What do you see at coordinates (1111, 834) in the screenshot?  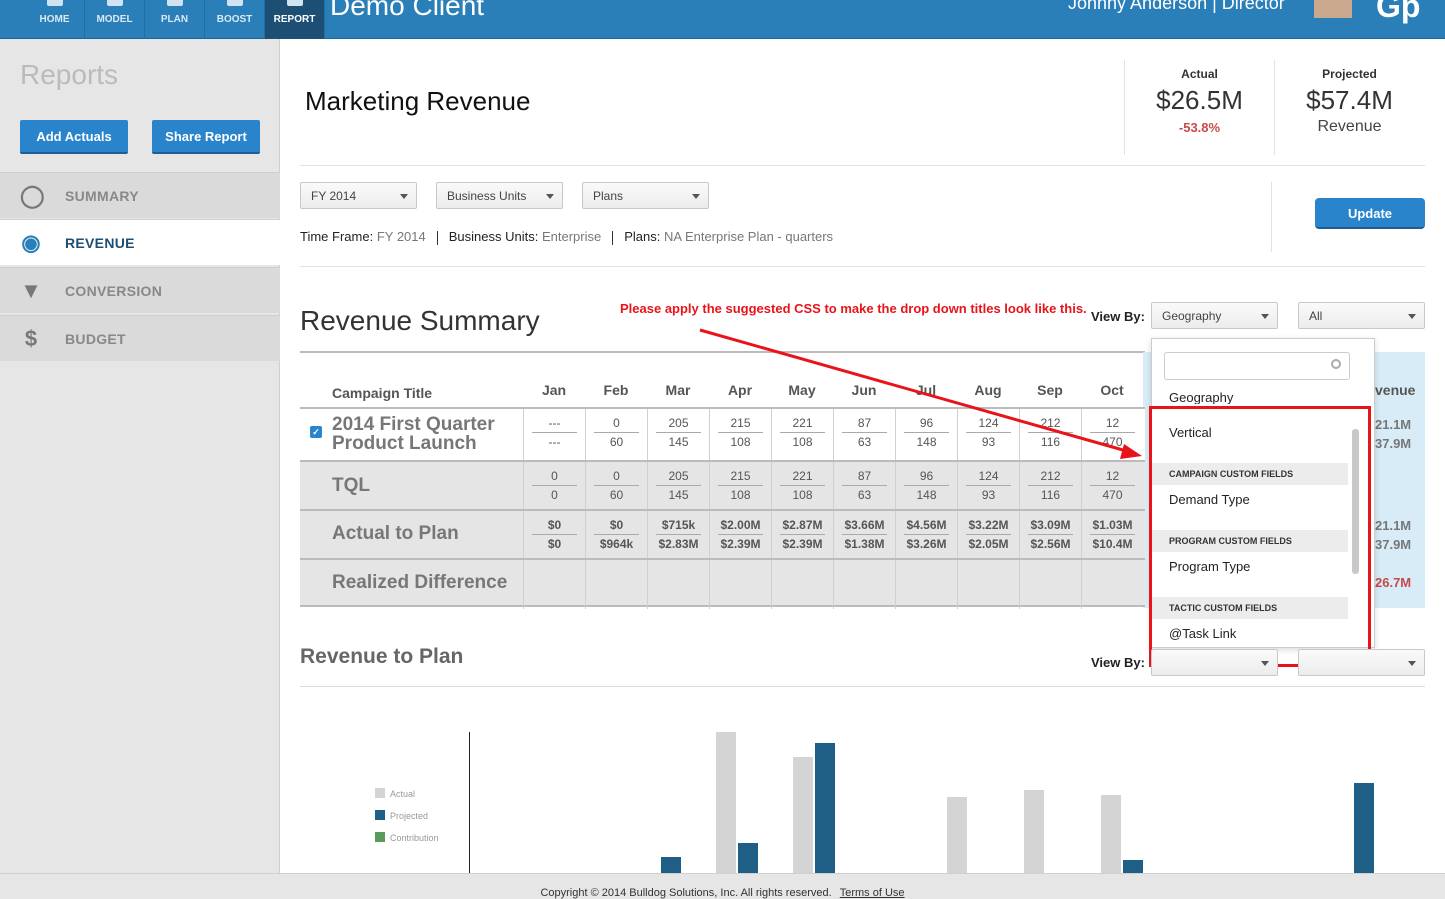 I see `bar-actual-sep` at bounding box center [1111, 834].